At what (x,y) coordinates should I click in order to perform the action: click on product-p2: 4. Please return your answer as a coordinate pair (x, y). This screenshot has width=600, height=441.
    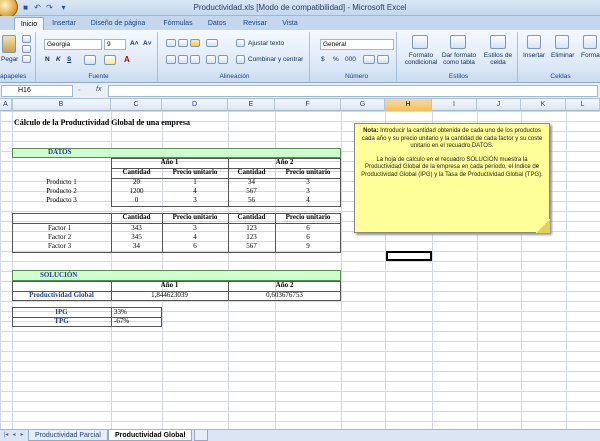
    Looking at the image, I should click on (308, 200).